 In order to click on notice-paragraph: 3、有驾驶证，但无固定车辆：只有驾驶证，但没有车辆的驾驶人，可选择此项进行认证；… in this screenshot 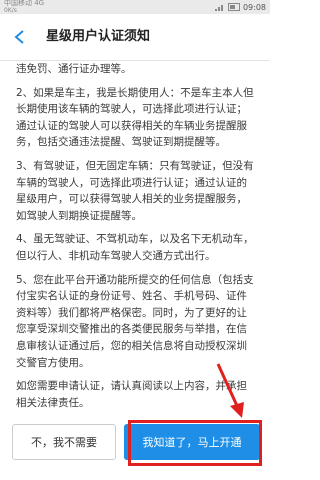, I will do `click(135, 190)`.